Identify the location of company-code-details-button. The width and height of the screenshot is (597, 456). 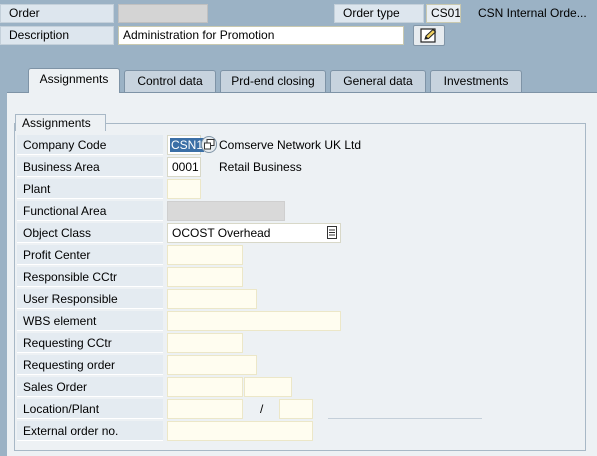
(209, 144).